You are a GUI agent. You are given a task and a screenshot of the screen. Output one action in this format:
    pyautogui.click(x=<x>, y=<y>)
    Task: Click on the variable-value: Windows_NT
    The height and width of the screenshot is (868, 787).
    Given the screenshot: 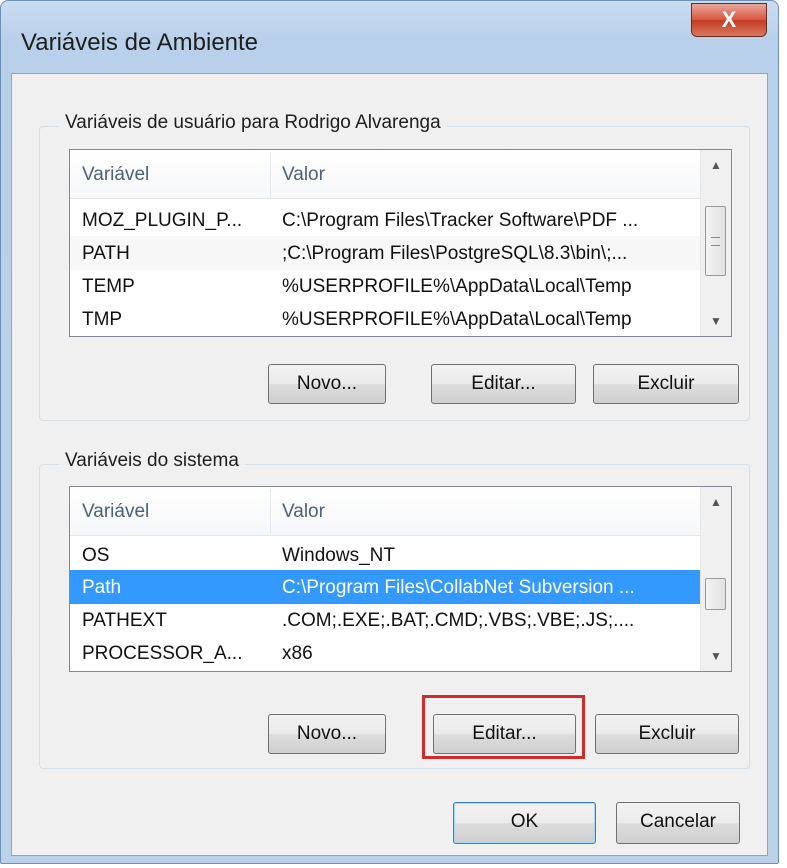 What is the action you would take?
    pyautogui.click(x=338, y=555)
    